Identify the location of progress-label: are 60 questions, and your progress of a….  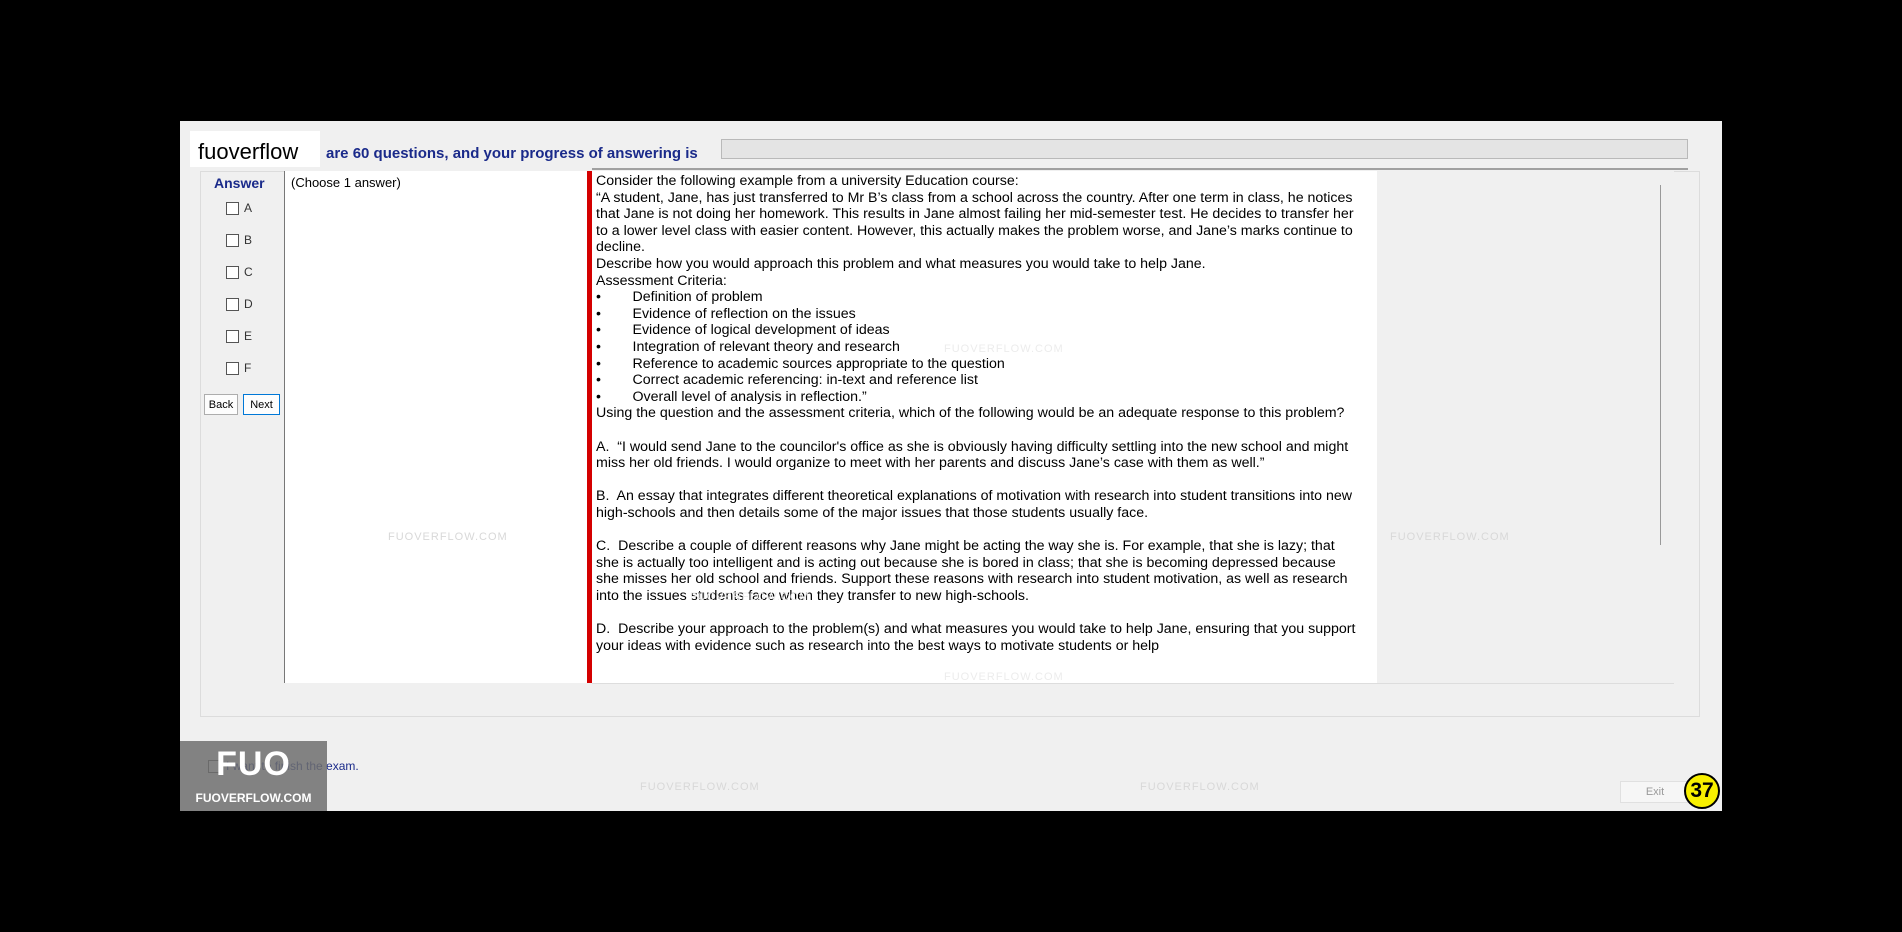
(512, 153).